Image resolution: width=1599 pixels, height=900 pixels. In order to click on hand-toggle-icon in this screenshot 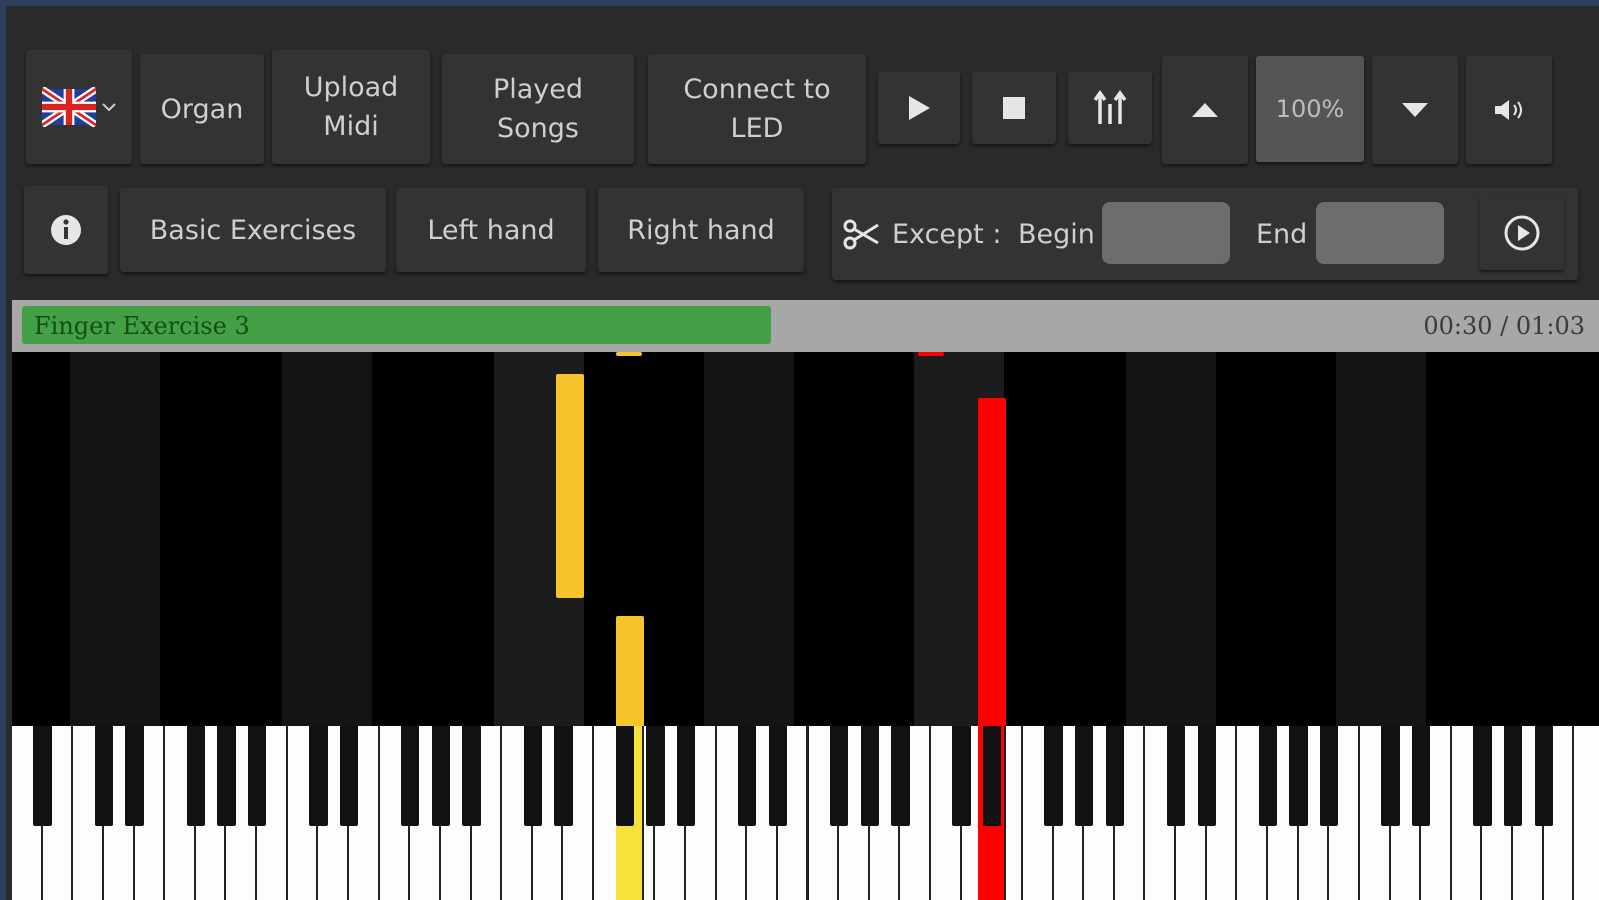, I will do `click(1110, 108)`.